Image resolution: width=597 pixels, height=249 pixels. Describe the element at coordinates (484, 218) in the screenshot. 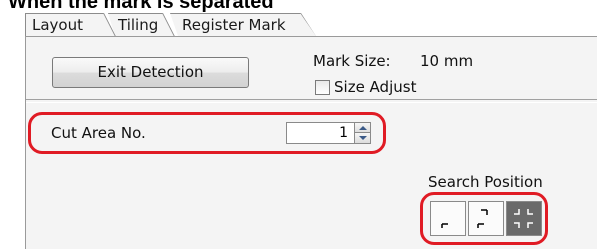

I see `search-position-highlight` at that location.